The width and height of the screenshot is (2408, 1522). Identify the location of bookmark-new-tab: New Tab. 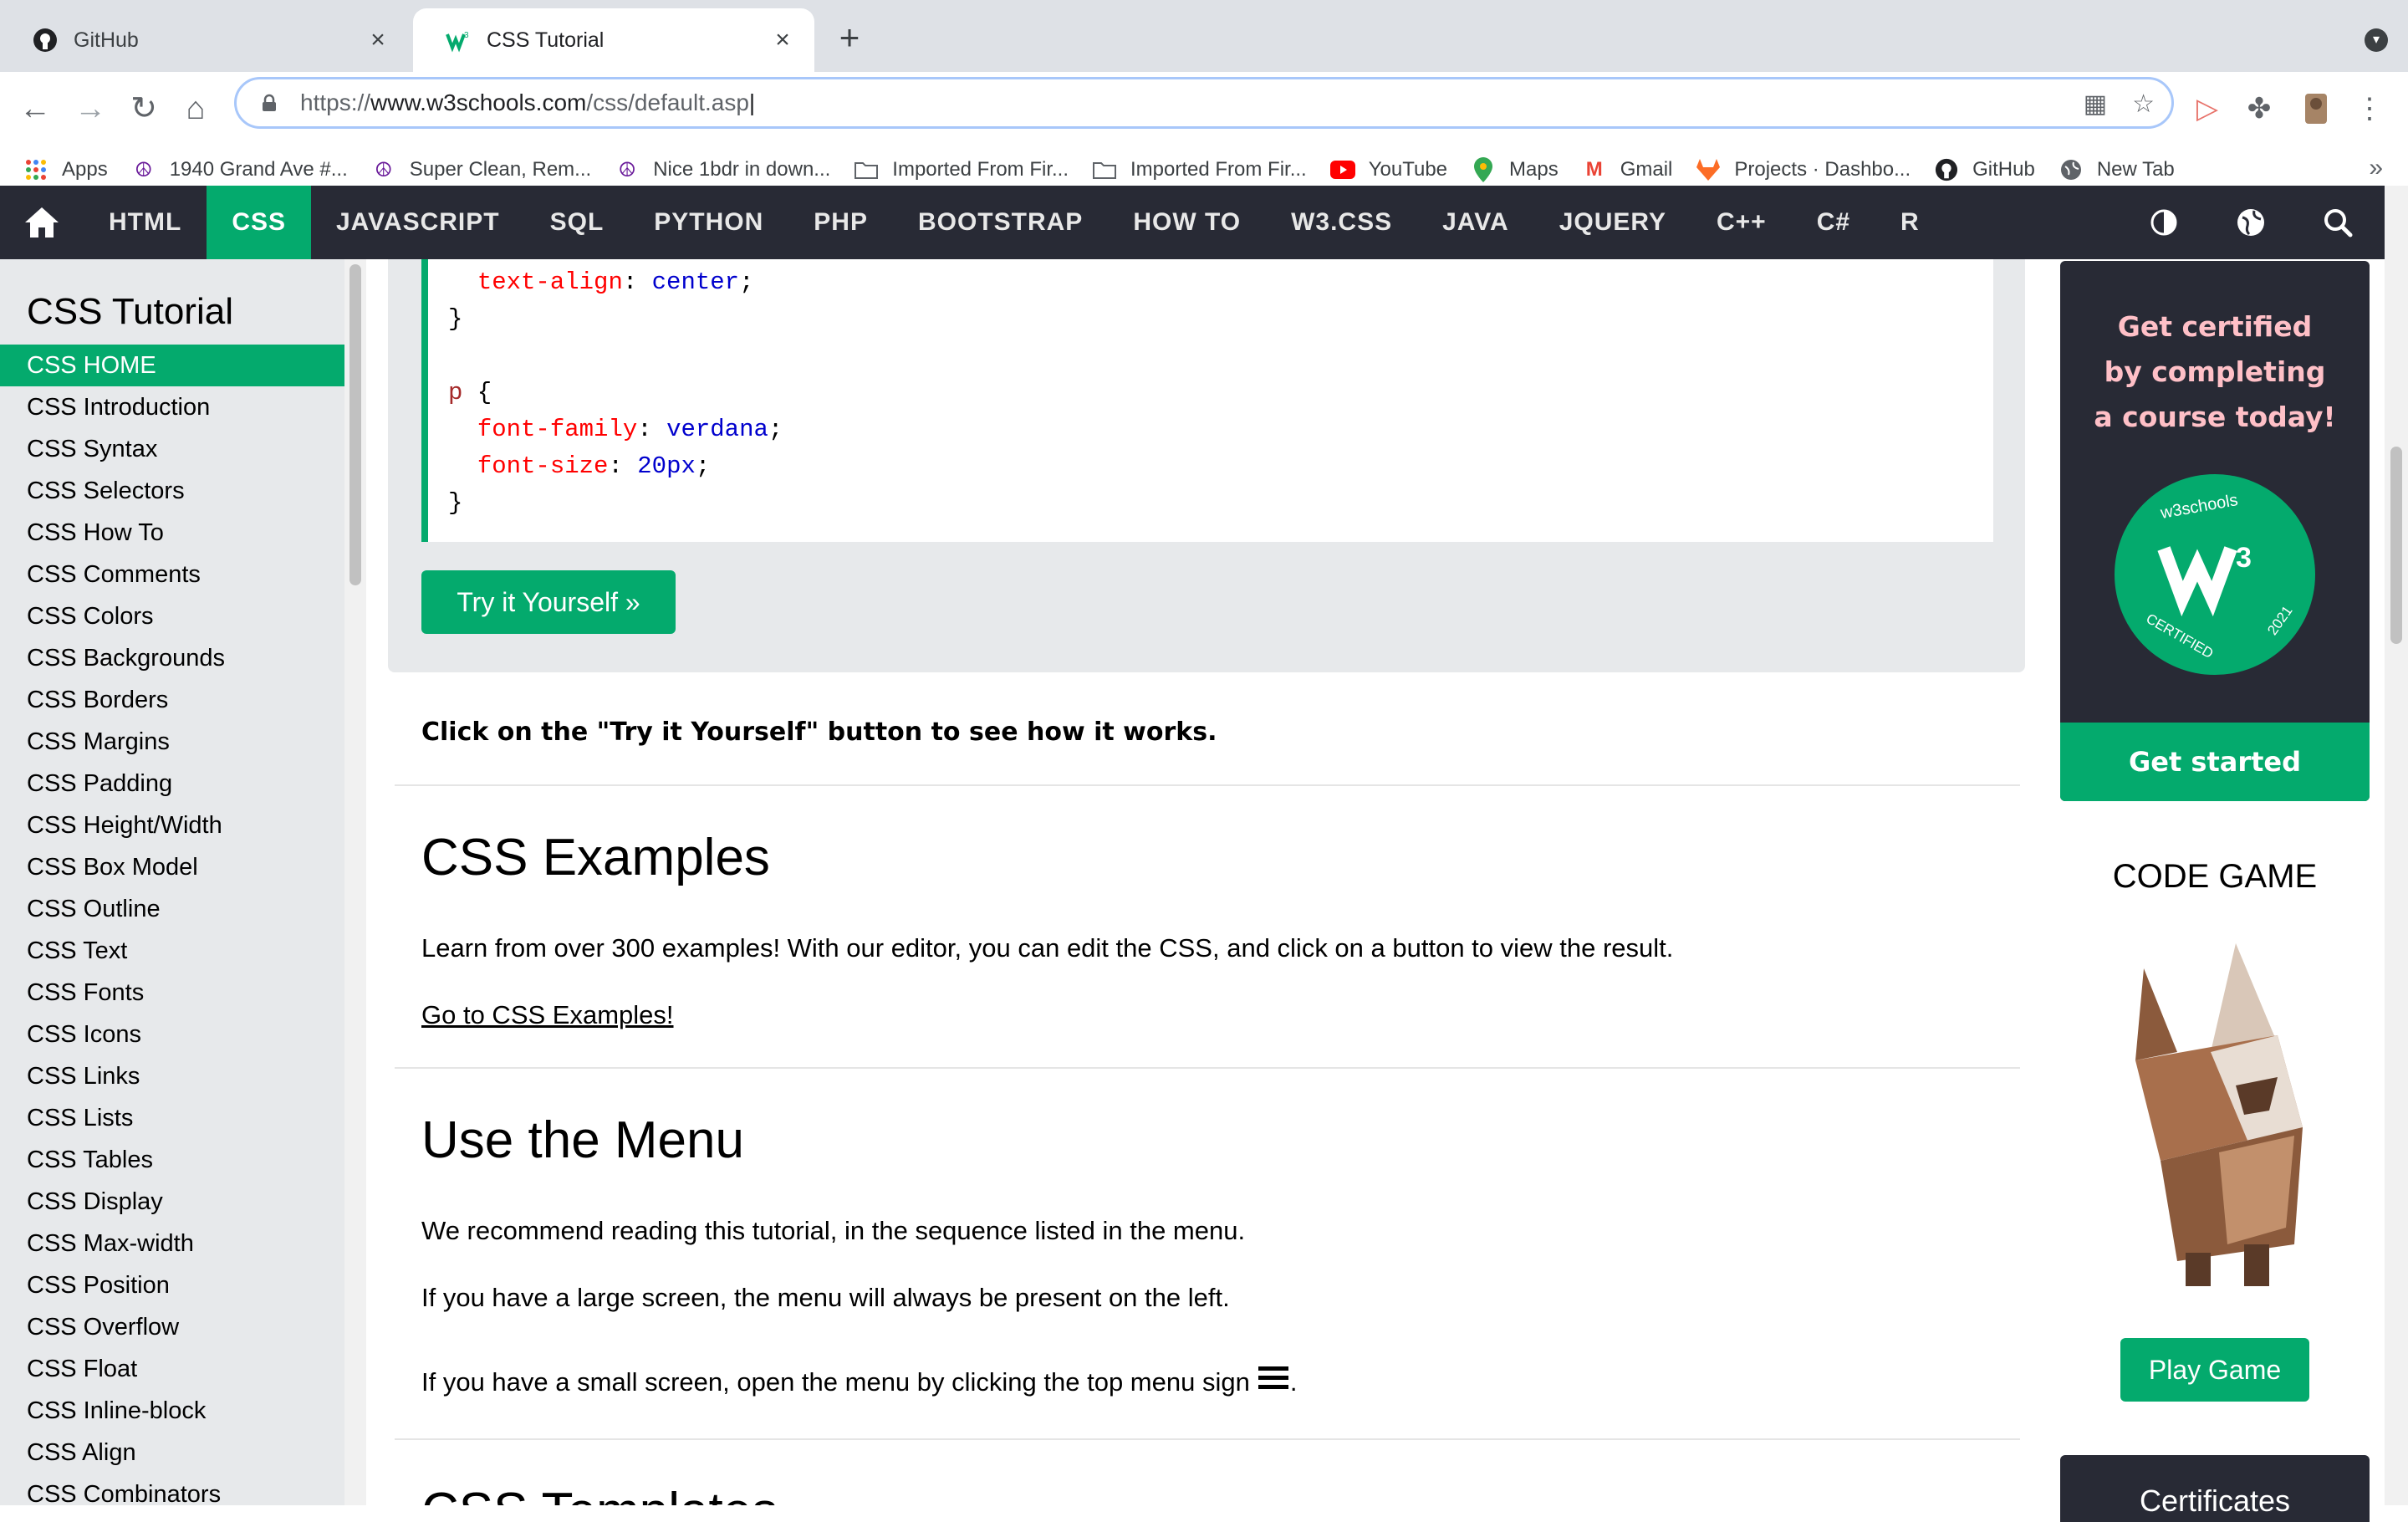
(2117, 169).